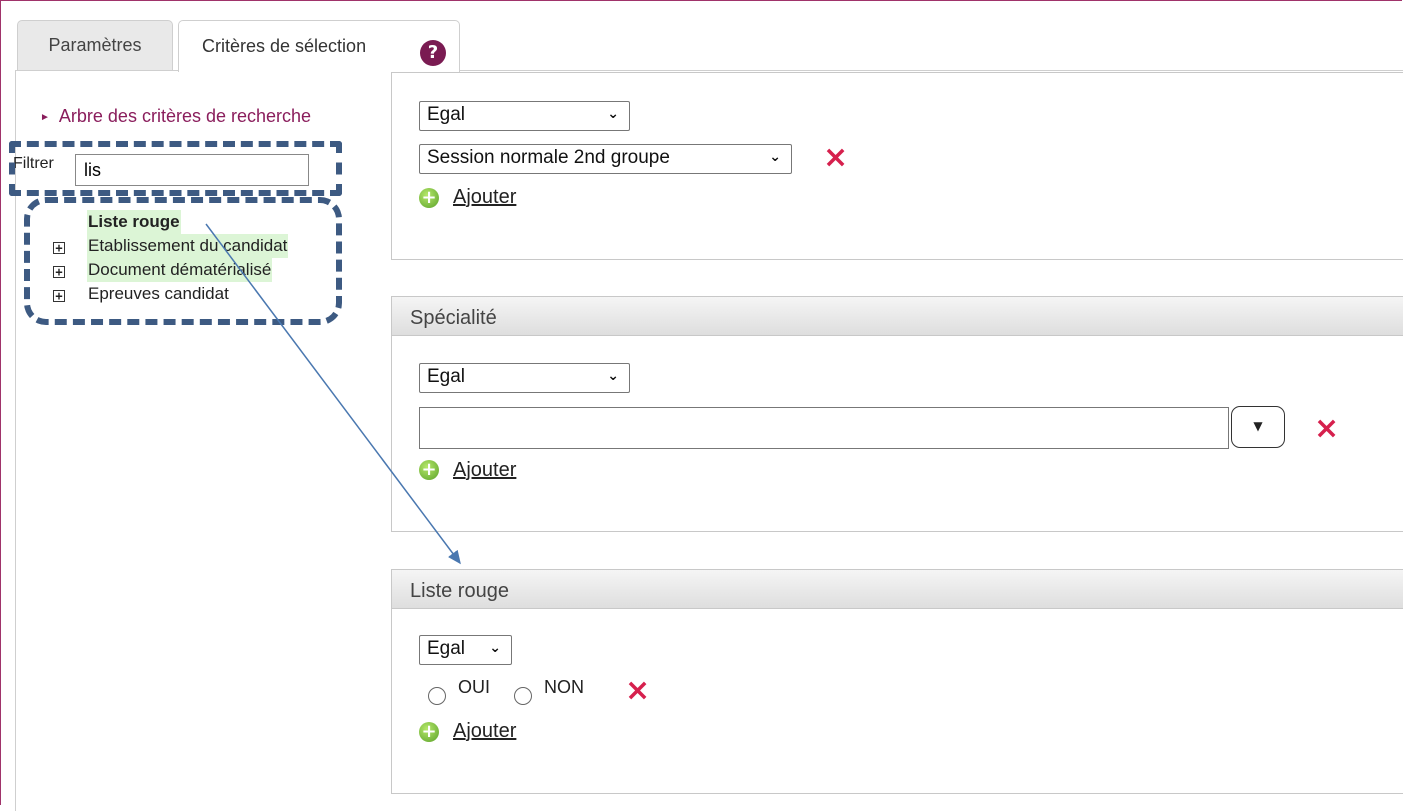 This screenshot has width=1403, height=811. What do you see at coordinates (1258, 427) in the screenshot?
I see `combo-dropdown-button: ▼` at bounding box center [1258, 427].